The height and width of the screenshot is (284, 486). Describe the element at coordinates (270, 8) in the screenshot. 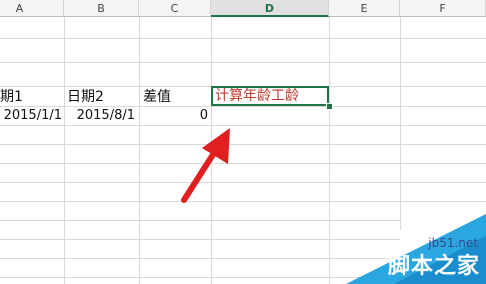

I see `column-header-d: D` at that location.